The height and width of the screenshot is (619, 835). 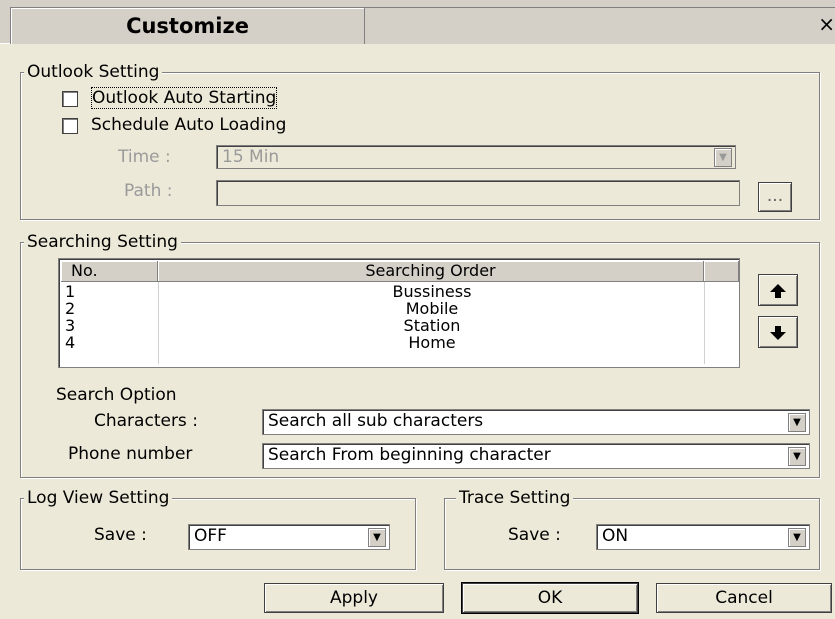 What do you see at coordinates (615, 536) in the screenshot?
I see `trace-save-value: ON` at bounding box center [615, 536].